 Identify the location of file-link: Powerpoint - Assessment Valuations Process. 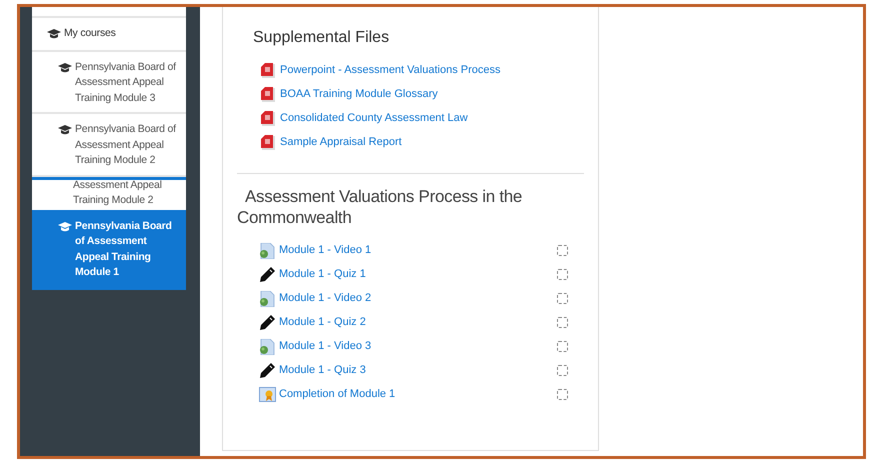
(390, 70).